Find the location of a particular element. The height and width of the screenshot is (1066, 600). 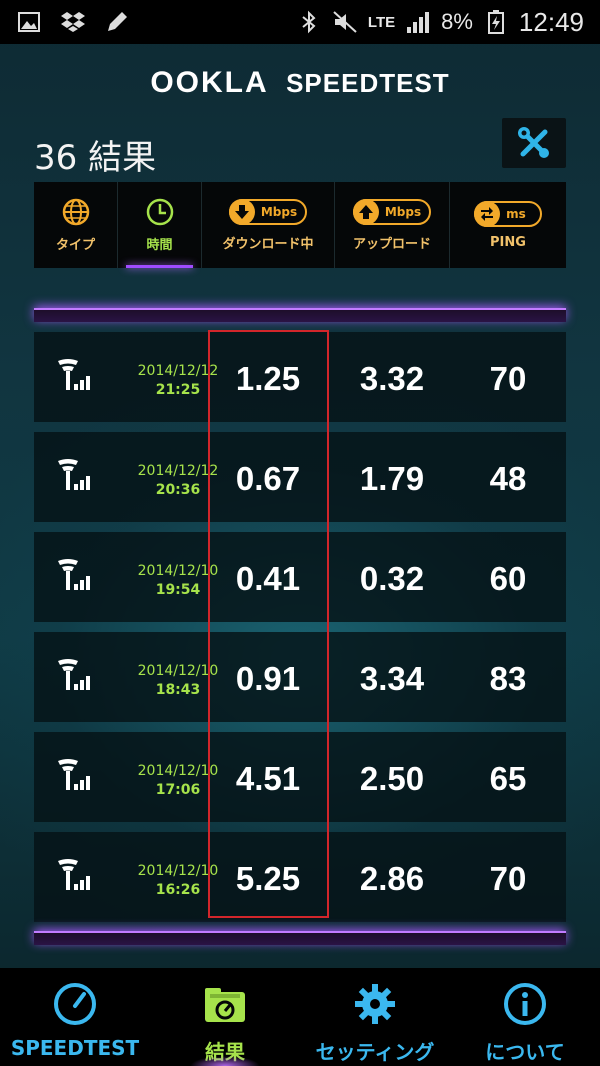

network-type: LTE is located at coordinates (381, 22).